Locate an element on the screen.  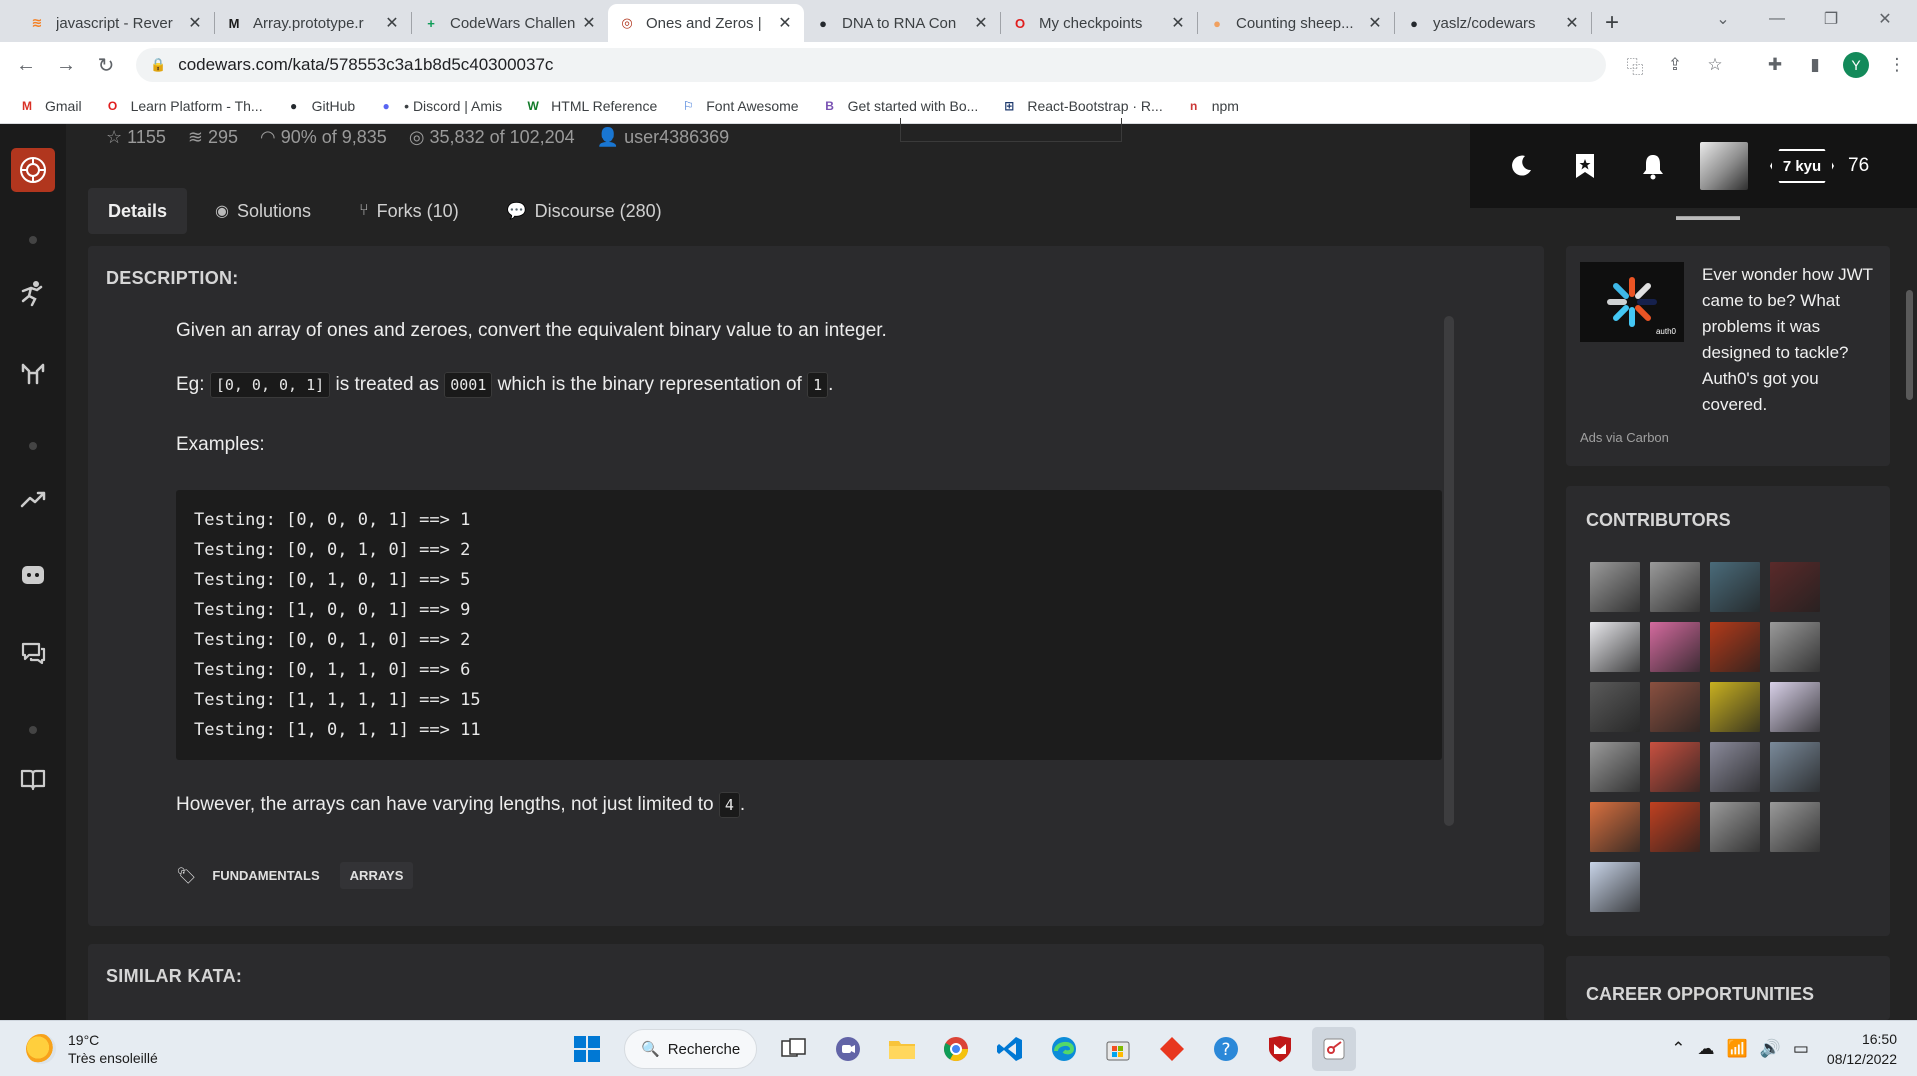
author-stat: 👤 user4386369 is located at coordinates (663, 137).